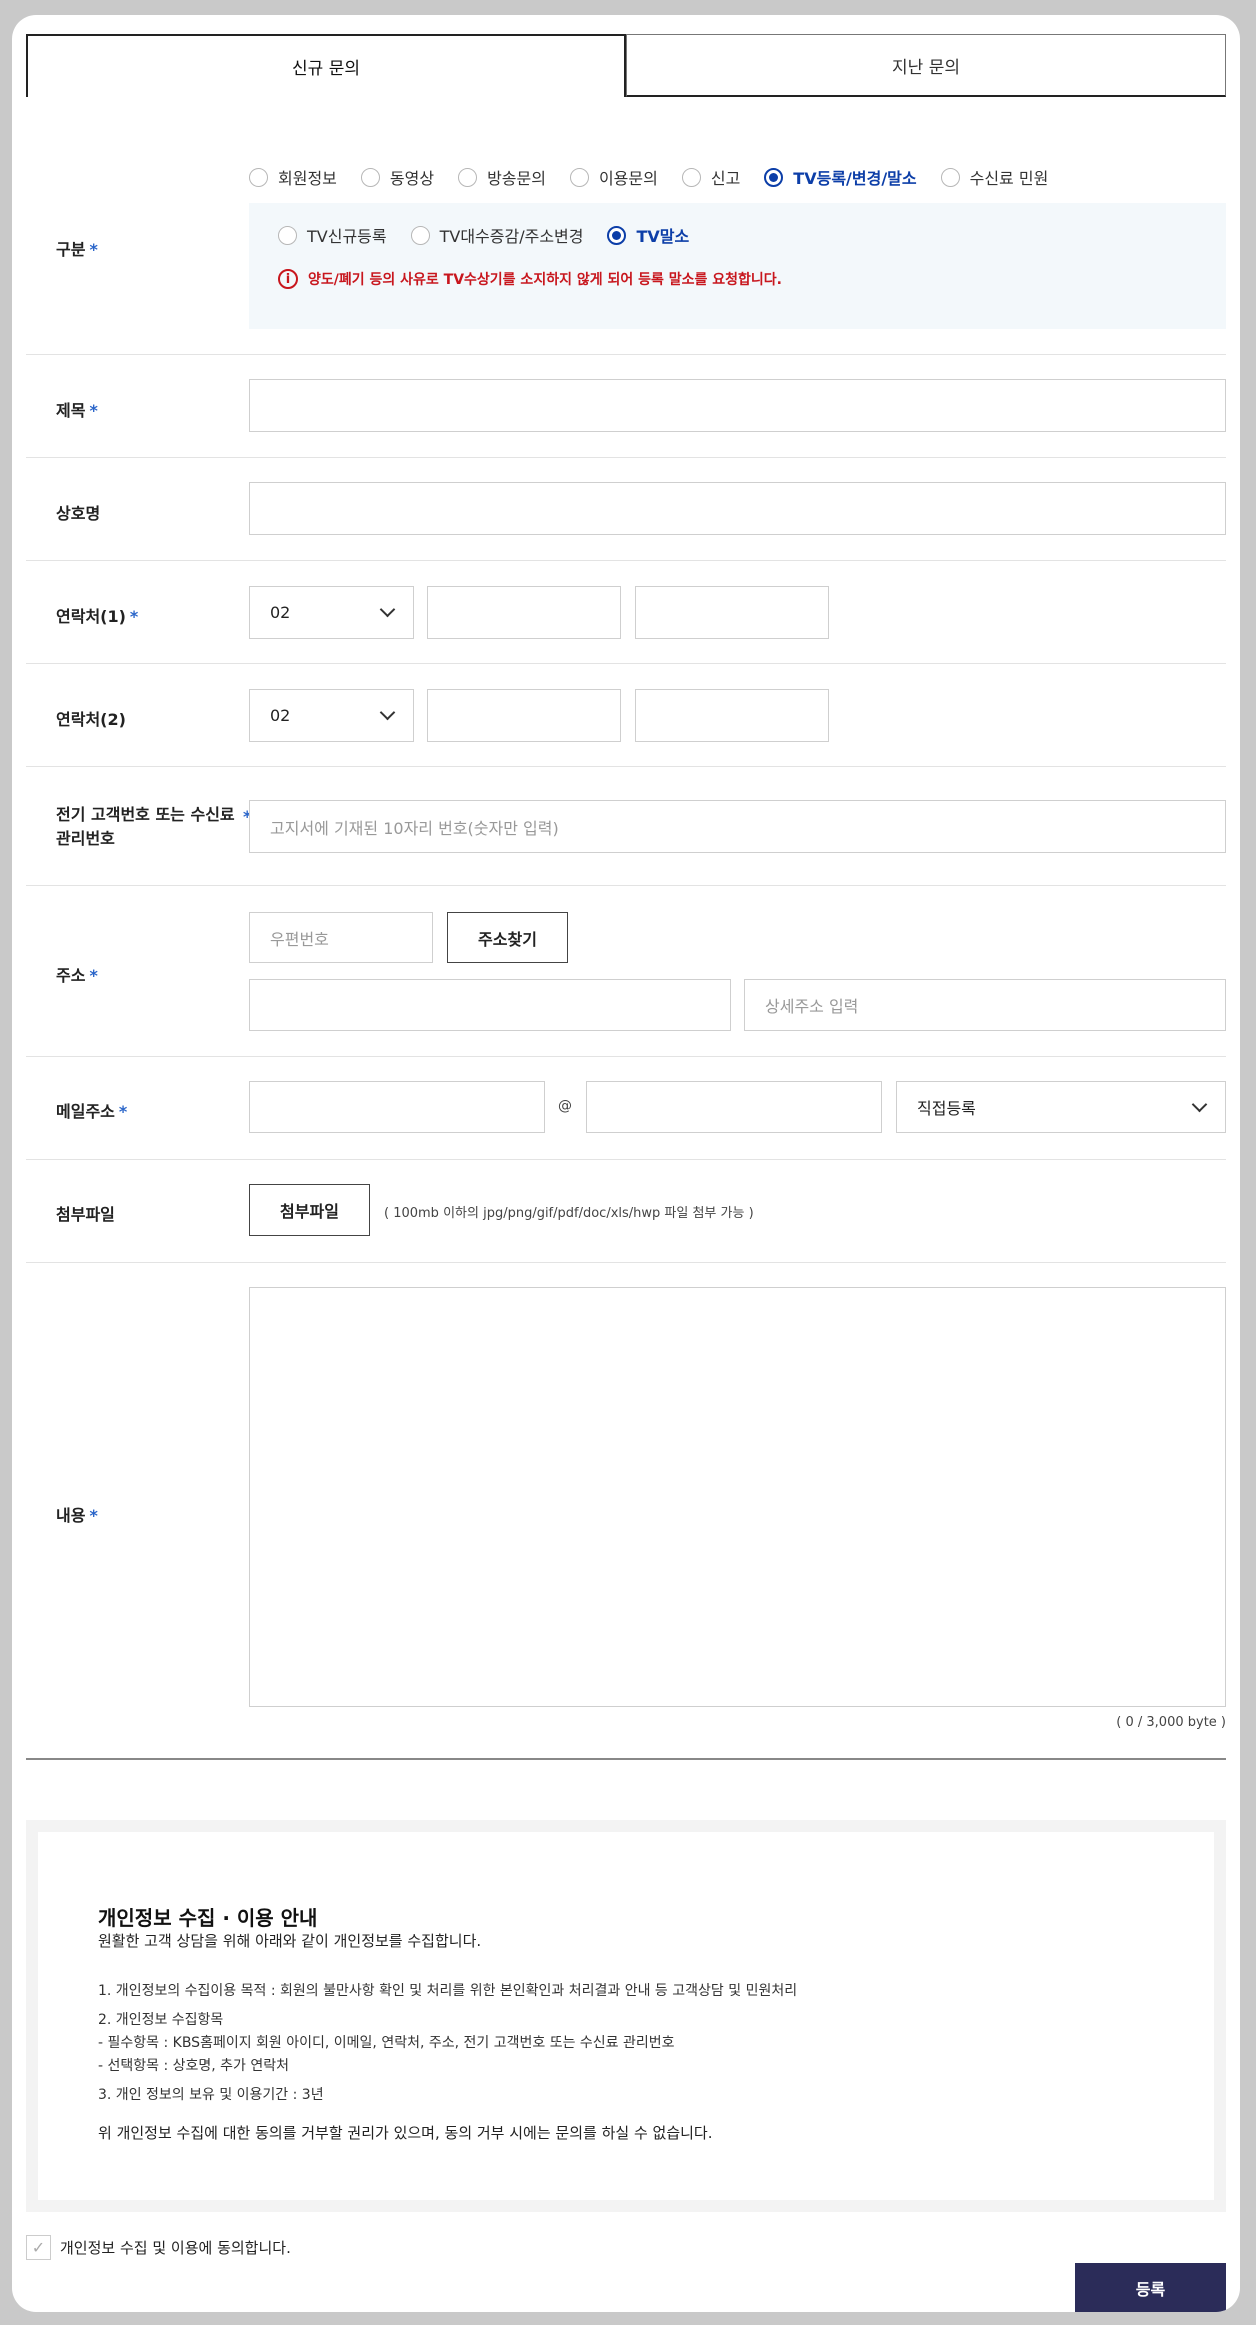 The height and width of the screenshot is (2325, 1256). Describe the element at coordinates (77, 1515) in the screenshot. I see `content-label: 내용 *` at that location.